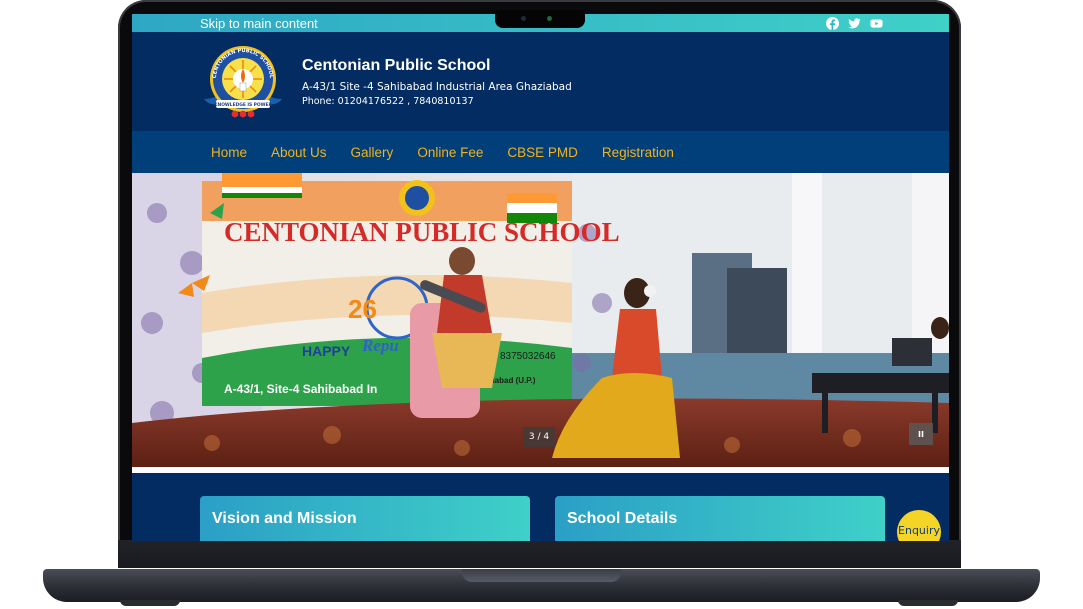 The width and height of the screenshot is (1083, 609). Describe the element at coordinates (528, 356) in the screenshot. I see `banner-phone-text: 8375032646` at that location.